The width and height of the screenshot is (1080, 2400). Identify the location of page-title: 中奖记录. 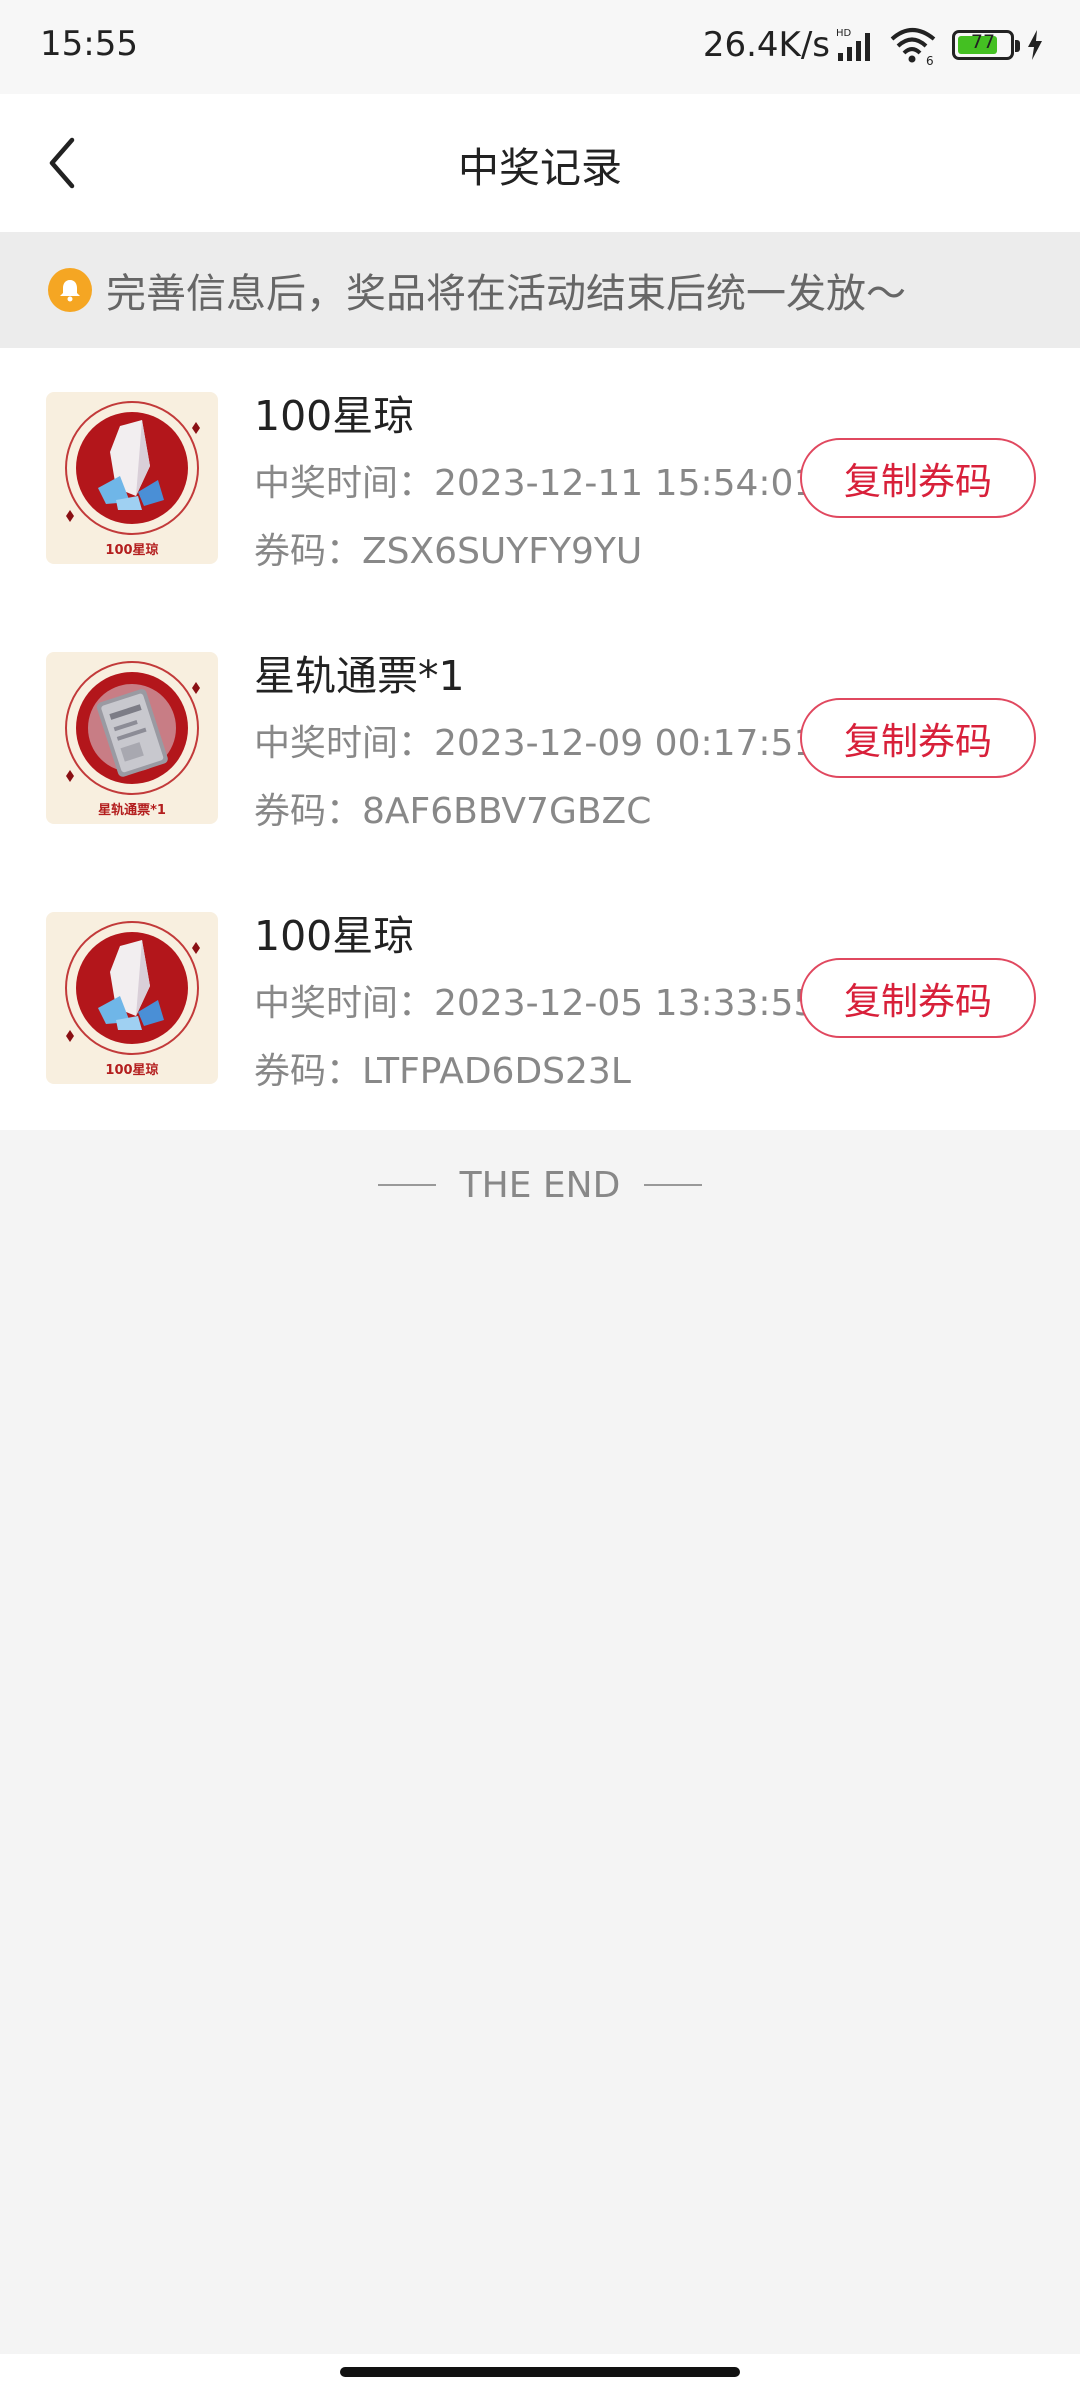
(540, 168).